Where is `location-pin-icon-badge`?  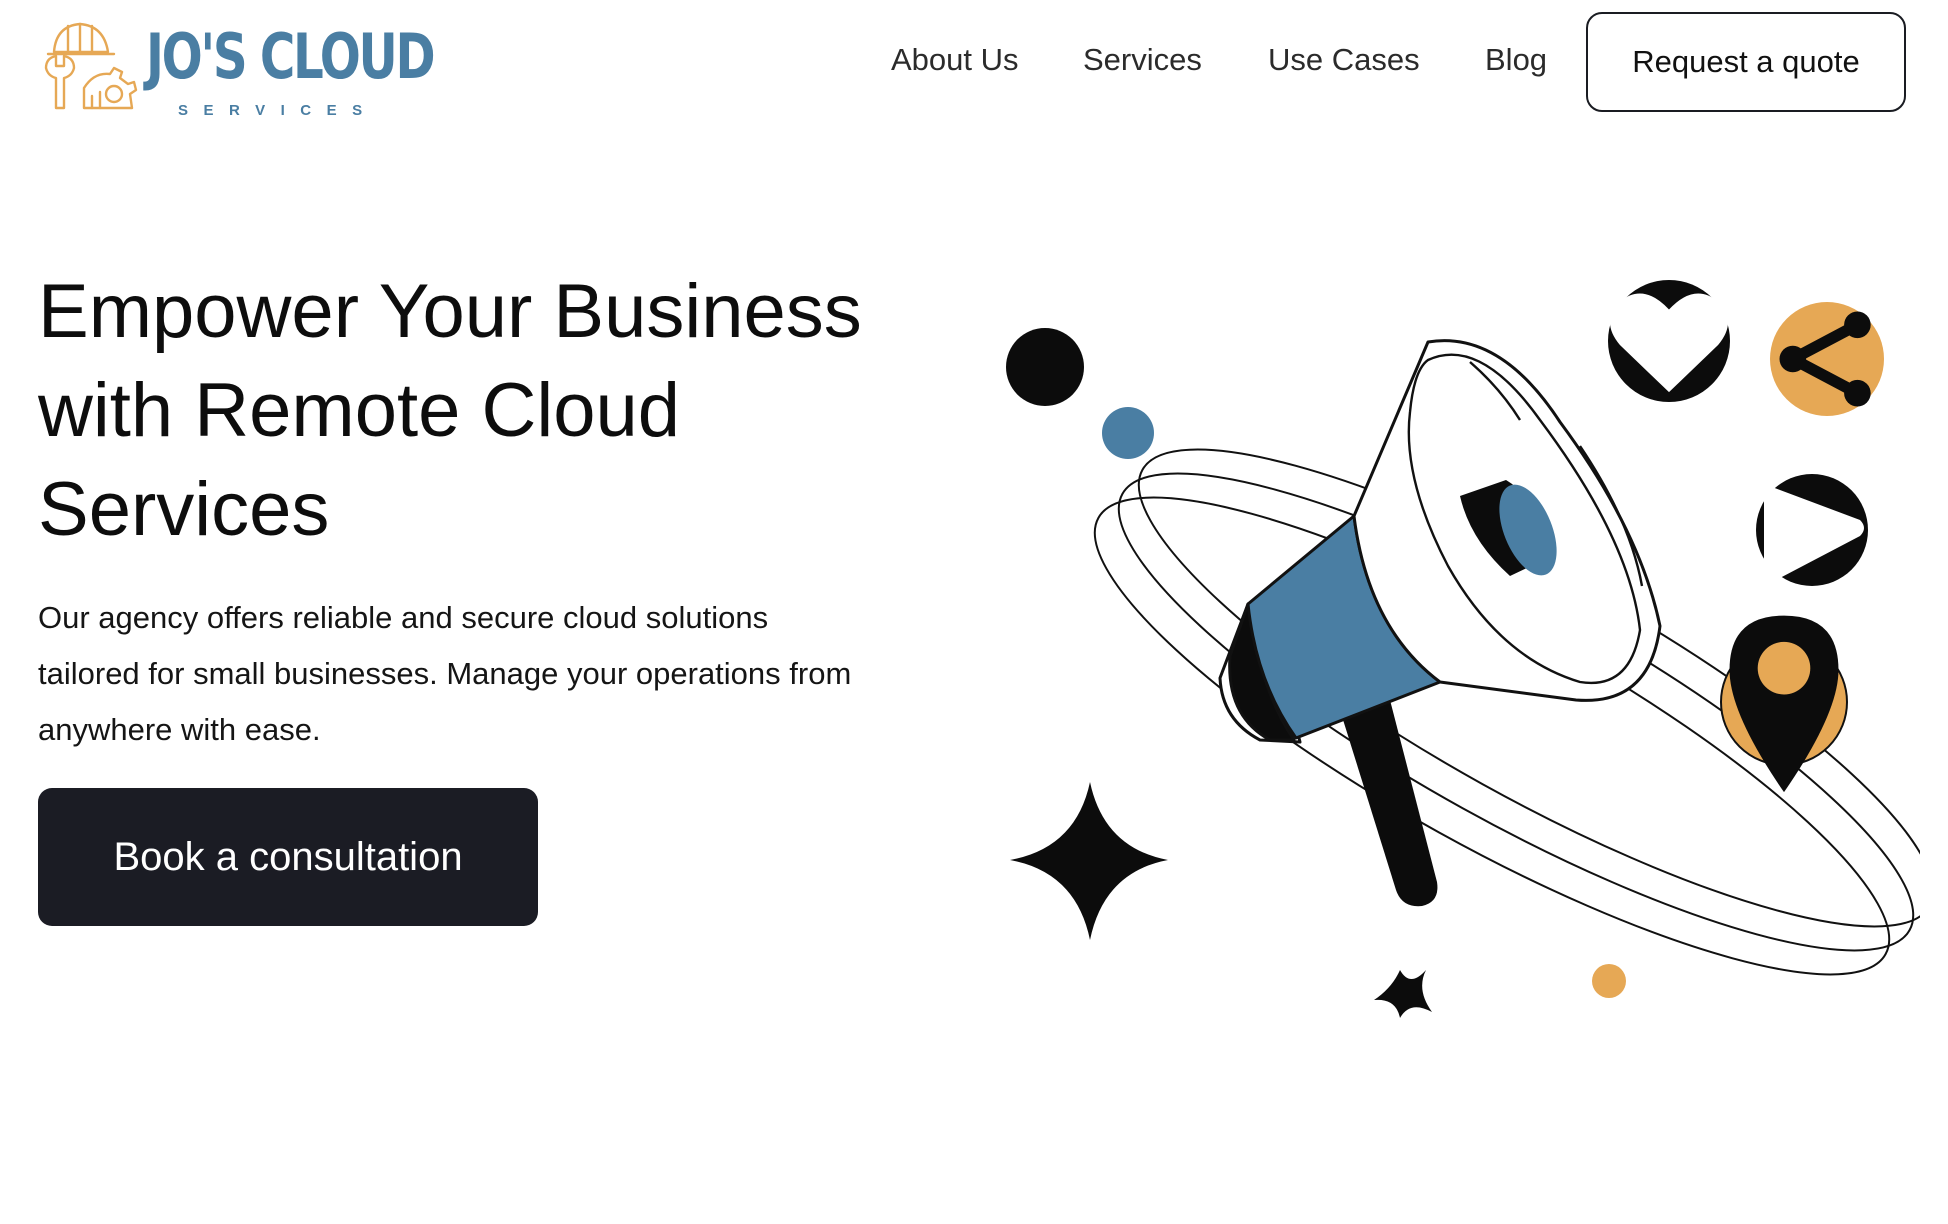
location-pin-icon-badge is located at coordinates (1784, 704).